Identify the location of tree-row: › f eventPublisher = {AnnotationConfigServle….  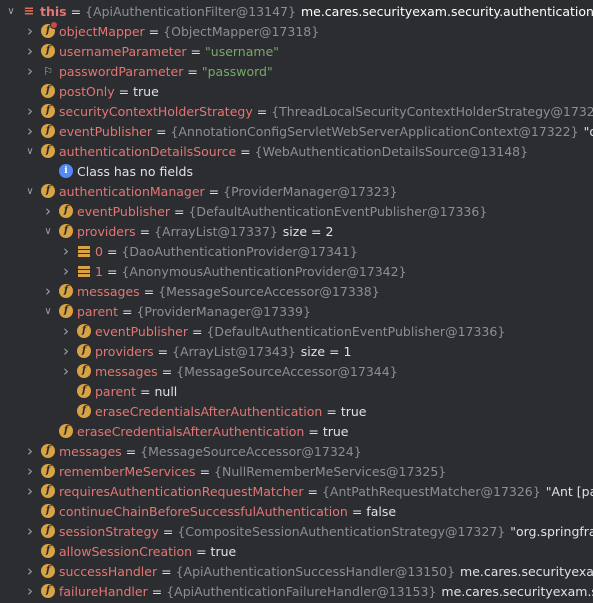
(296, 131).